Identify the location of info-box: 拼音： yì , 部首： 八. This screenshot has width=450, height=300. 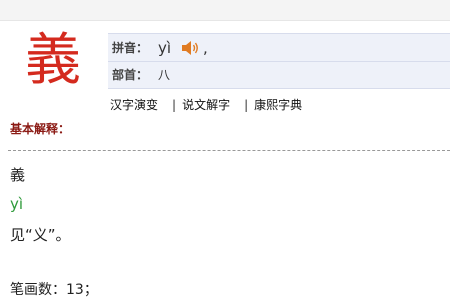
(279, 61).